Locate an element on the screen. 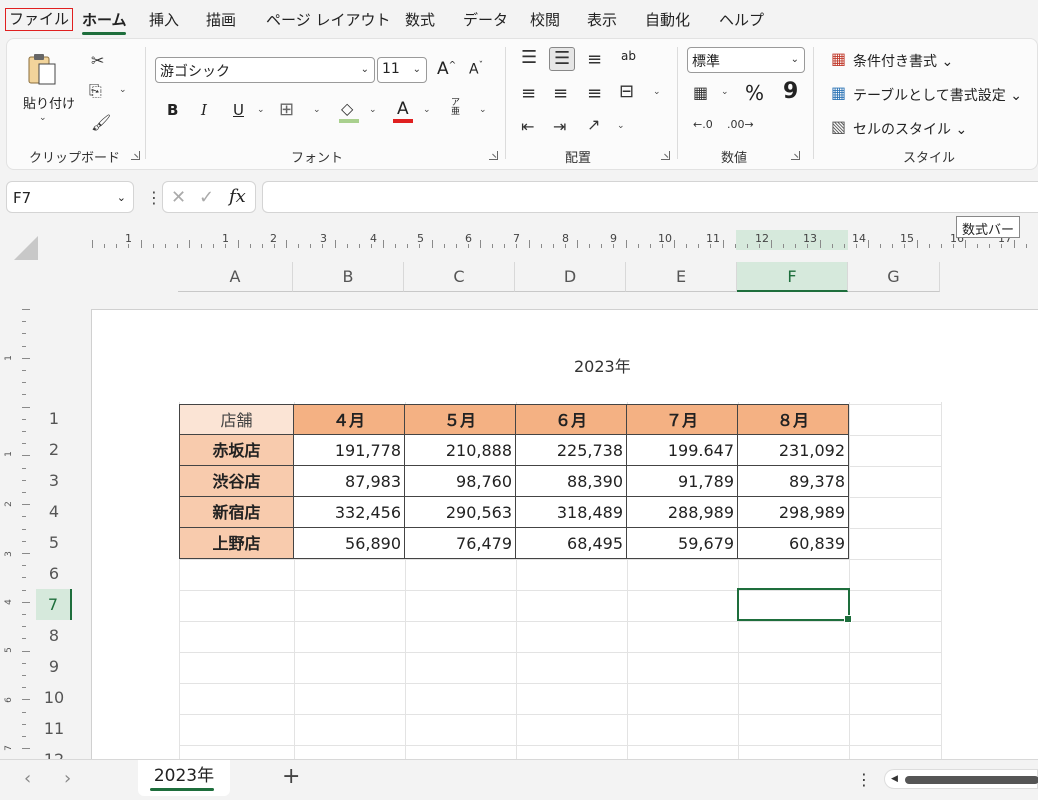 The width and height of the screenshot is (1038, 800). phonetic-guide-button: ア亜 is located at coordinates (457, 108).